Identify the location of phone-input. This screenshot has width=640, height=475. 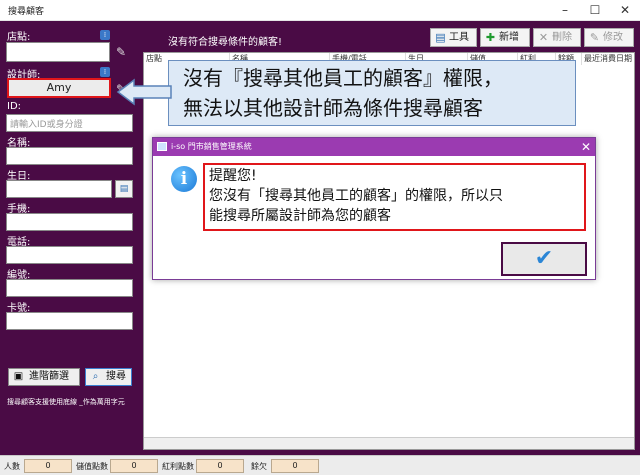
(69, 255).